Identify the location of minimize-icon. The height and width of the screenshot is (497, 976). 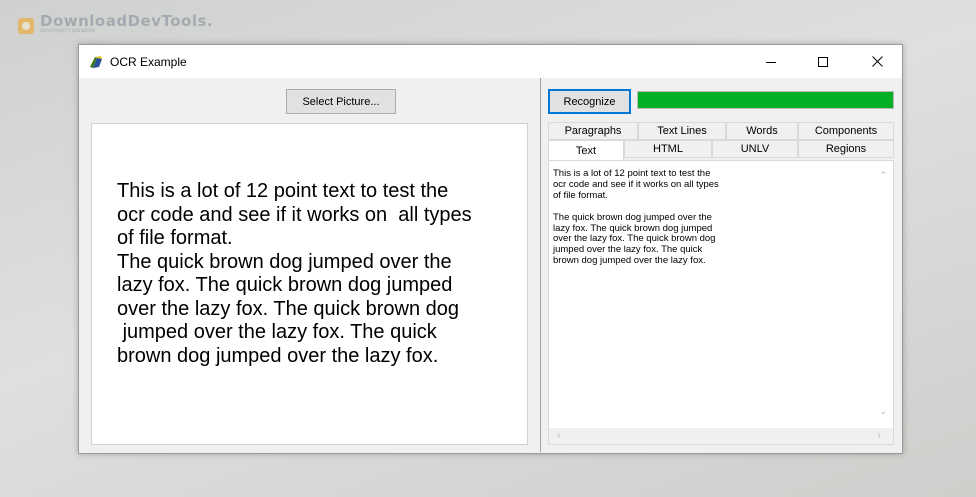
(771, 62).